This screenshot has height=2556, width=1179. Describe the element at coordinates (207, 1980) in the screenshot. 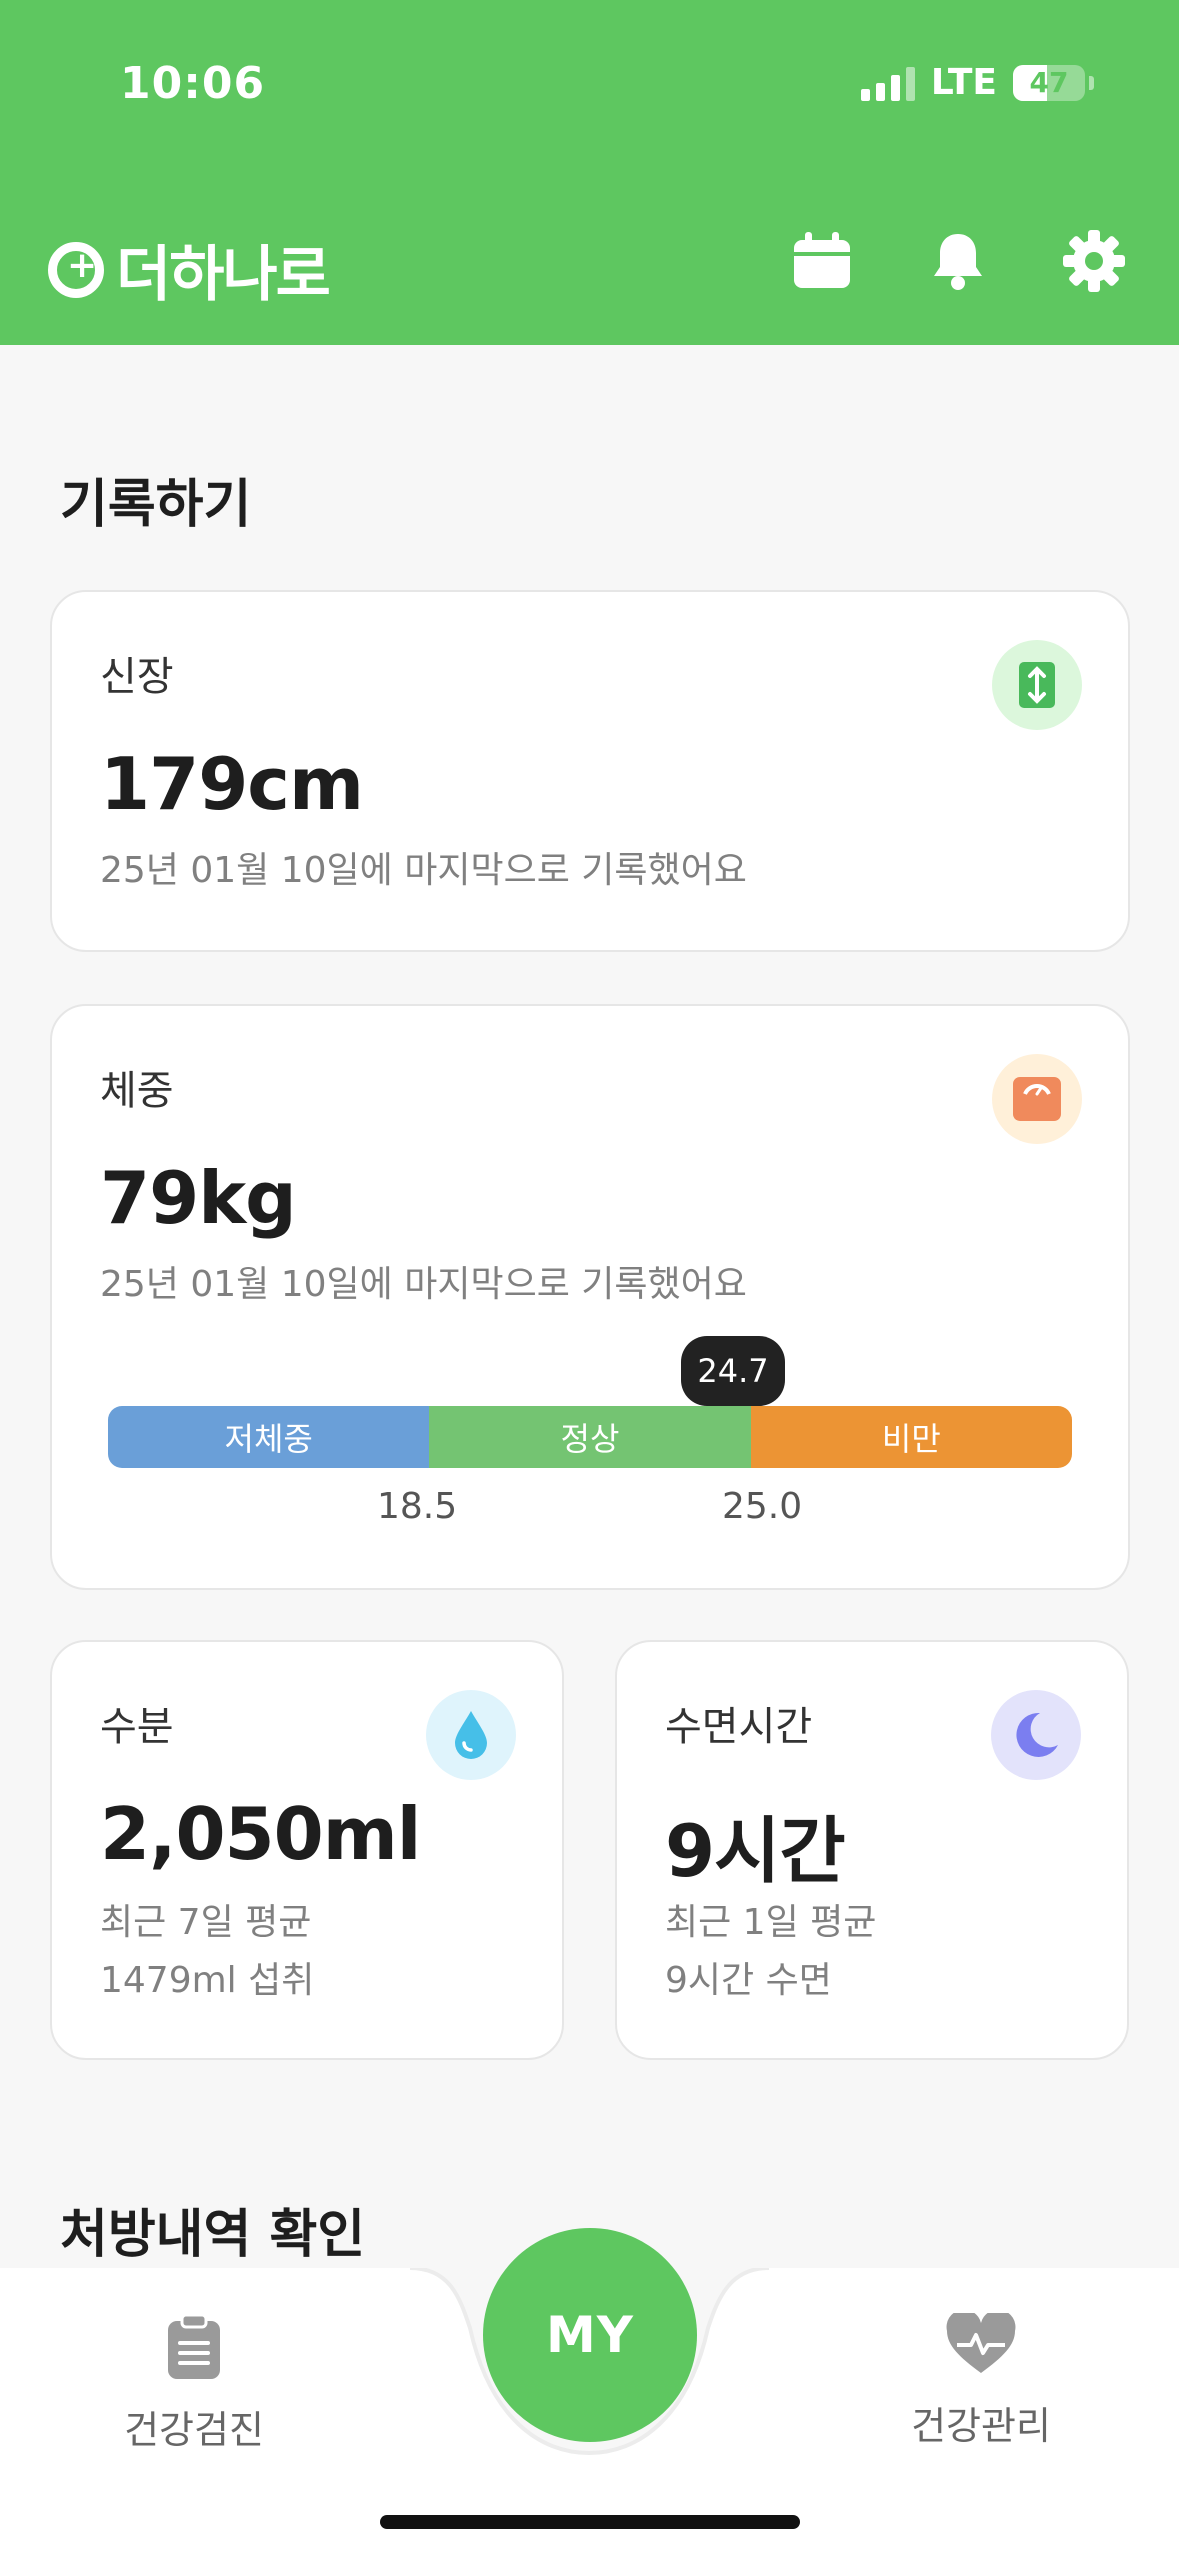

I see `water-sub-line2: 1479ml 섭취` at that location.